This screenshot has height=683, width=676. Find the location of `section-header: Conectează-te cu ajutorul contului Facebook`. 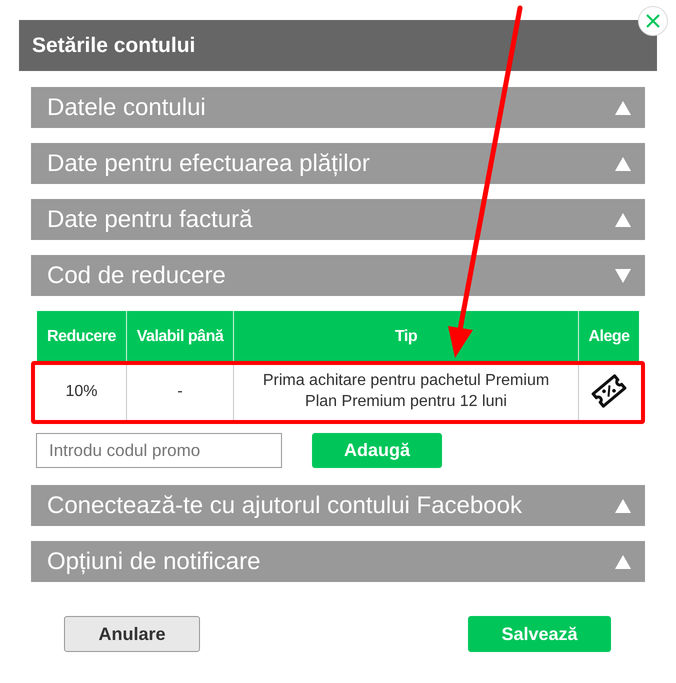

section-header: Conectează-te cu ajutorul contului Facebook is located at coordinates (338, 505).